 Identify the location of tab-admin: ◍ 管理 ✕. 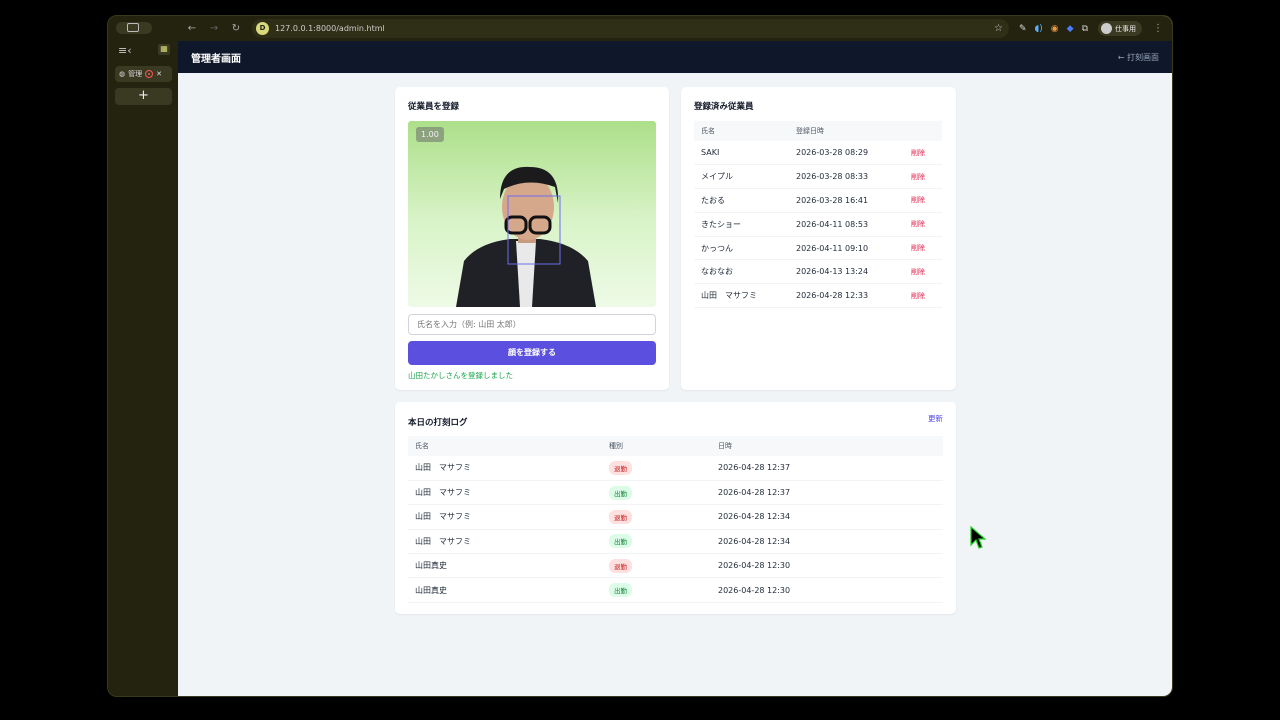
(143, 74).